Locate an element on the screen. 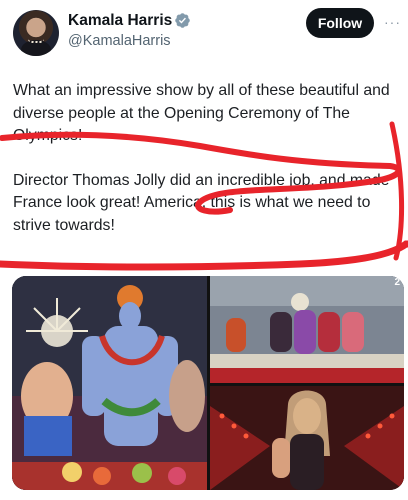 The height and width of the screenshot is (500, 408). author-name: Kamala Harris is located at coordinates (120, 21).